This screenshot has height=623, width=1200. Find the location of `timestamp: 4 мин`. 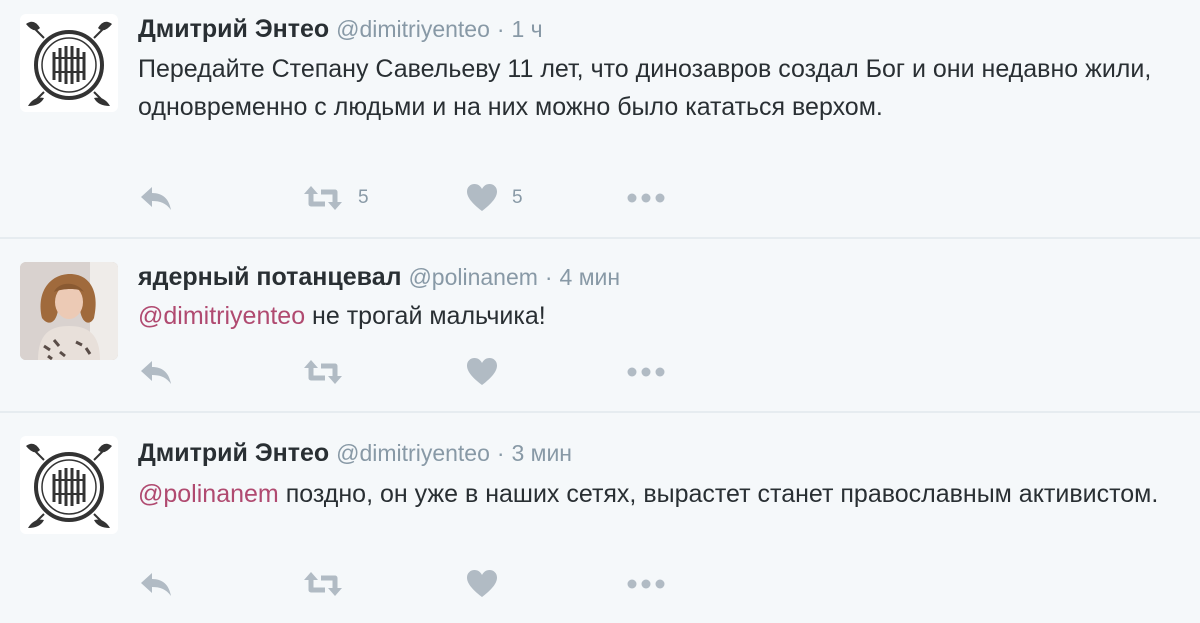

timestamp: 4 мин is located at coordinates (590, 277).